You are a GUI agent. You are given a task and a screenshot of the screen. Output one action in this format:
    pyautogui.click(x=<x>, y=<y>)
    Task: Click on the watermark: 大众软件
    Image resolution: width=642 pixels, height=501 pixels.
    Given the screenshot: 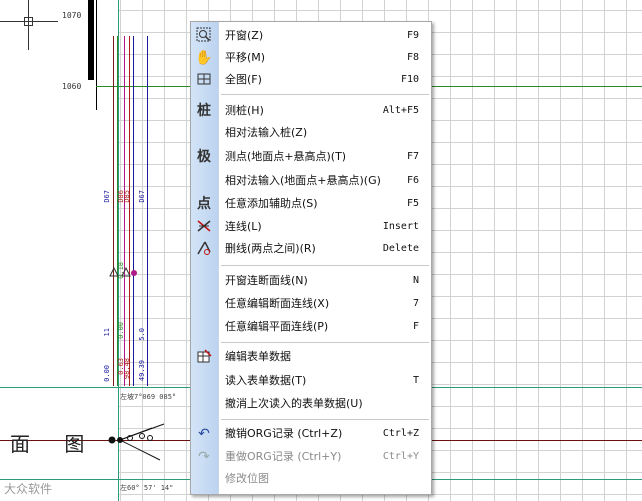 What is the action you would take?
    pyautogui.click(x=28, y=489)
    